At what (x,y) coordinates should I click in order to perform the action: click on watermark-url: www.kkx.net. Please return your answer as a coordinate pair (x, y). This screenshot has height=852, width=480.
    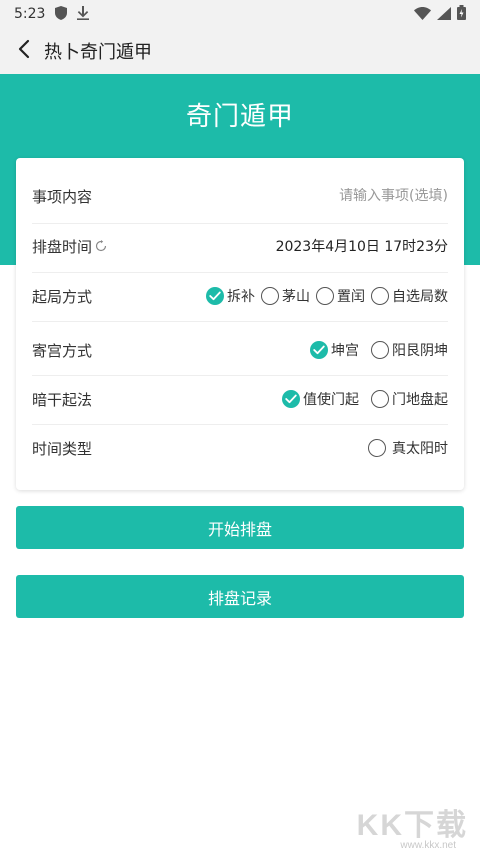
    Looking at the image, I should click on (428, 845).